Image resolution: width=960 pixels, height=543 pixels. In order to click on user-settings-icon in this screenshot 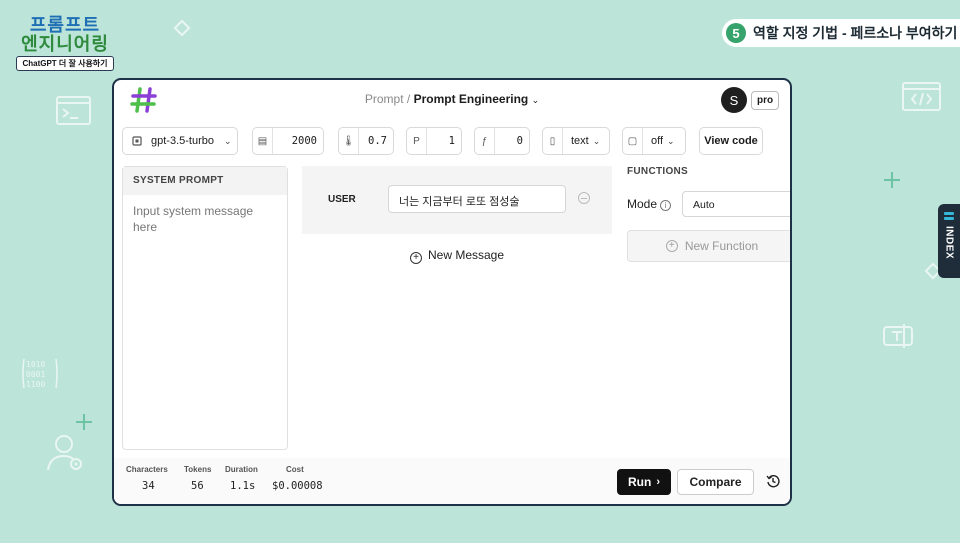, I will do `click(66, 452)`.